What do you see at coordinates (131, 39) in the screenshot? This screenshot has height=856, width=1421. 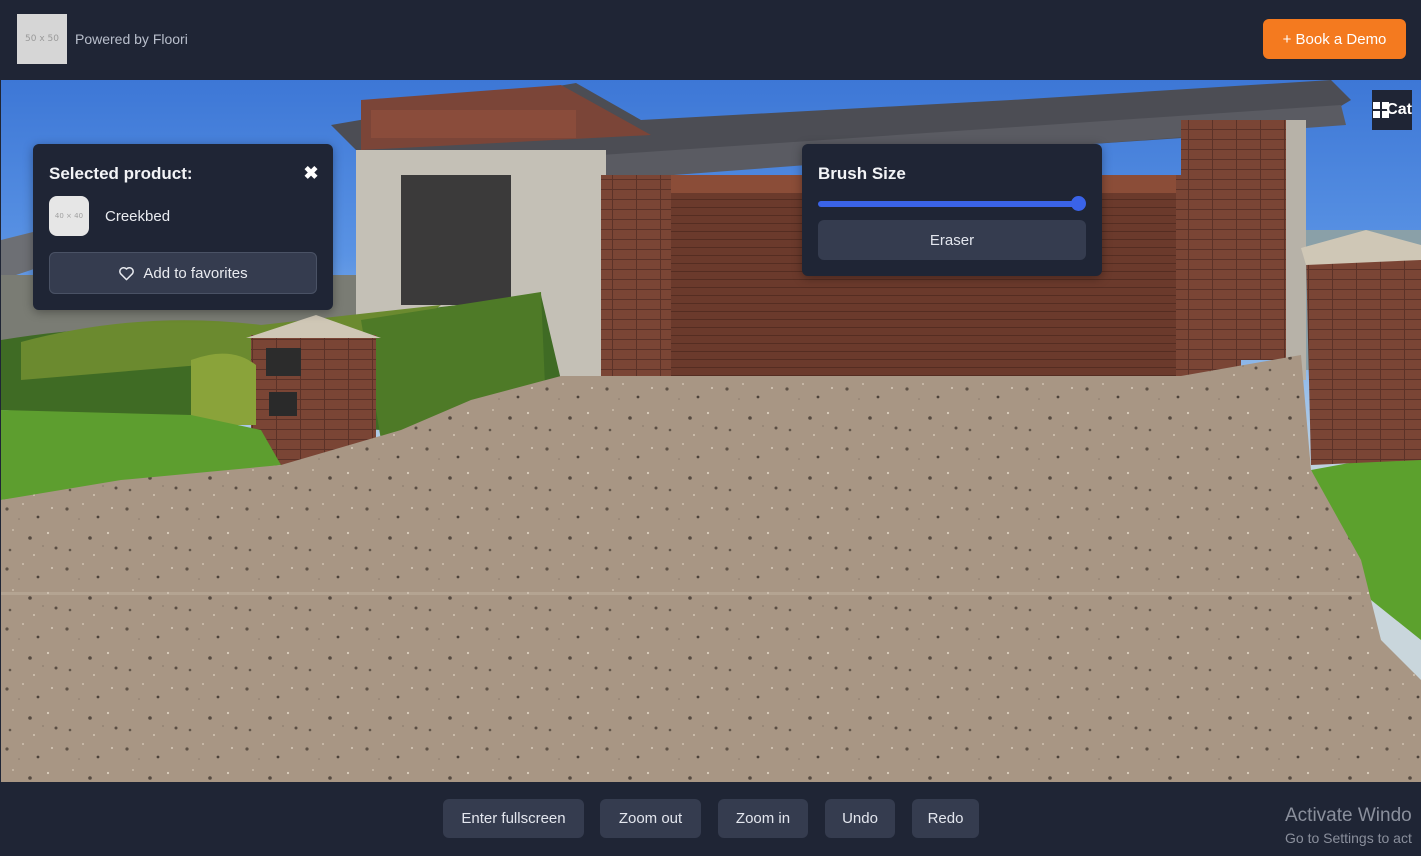 I see `powered-by-text: Powered by Floori` at bounding box center [131, 39].